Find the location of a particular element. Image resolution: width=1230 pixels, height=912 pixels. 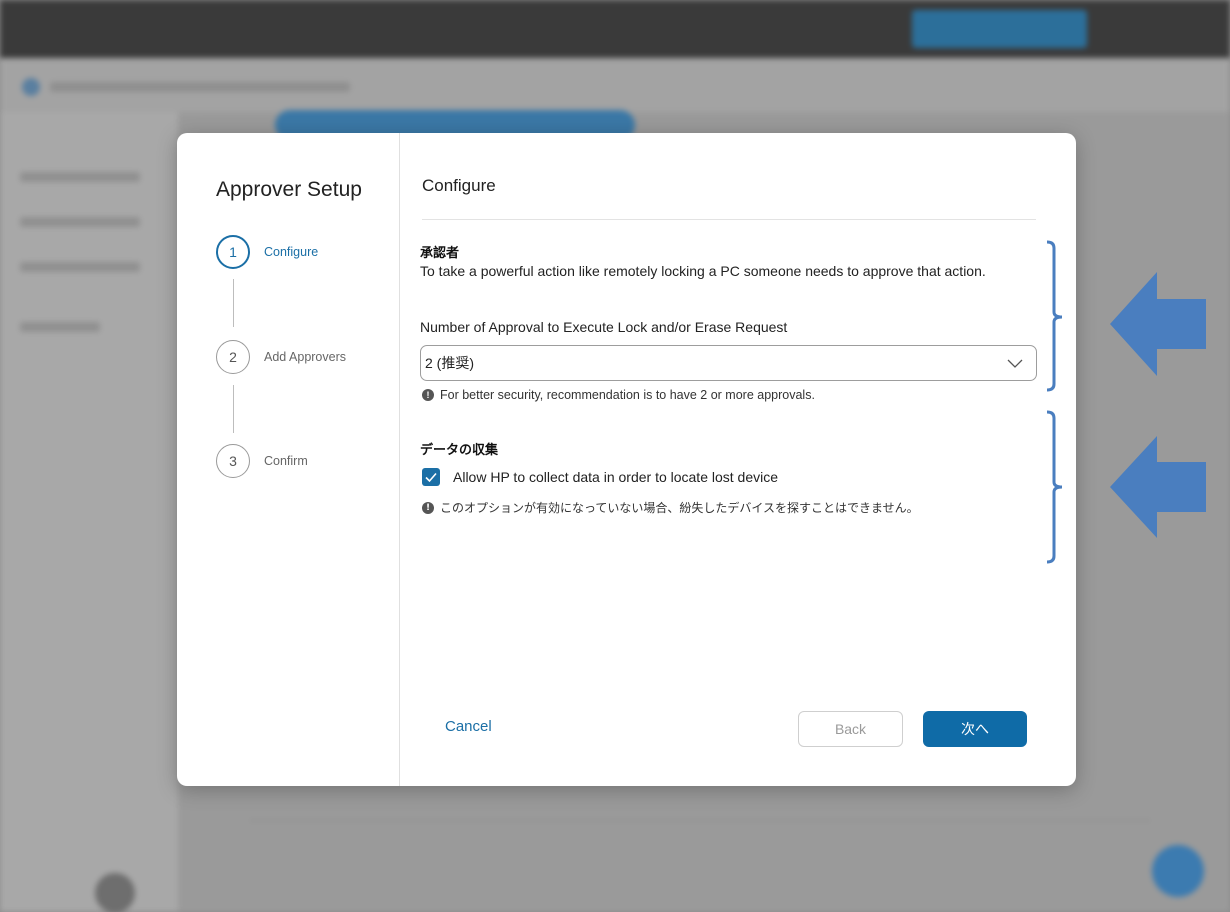

background-avatar is located at coordinates (115, 892).